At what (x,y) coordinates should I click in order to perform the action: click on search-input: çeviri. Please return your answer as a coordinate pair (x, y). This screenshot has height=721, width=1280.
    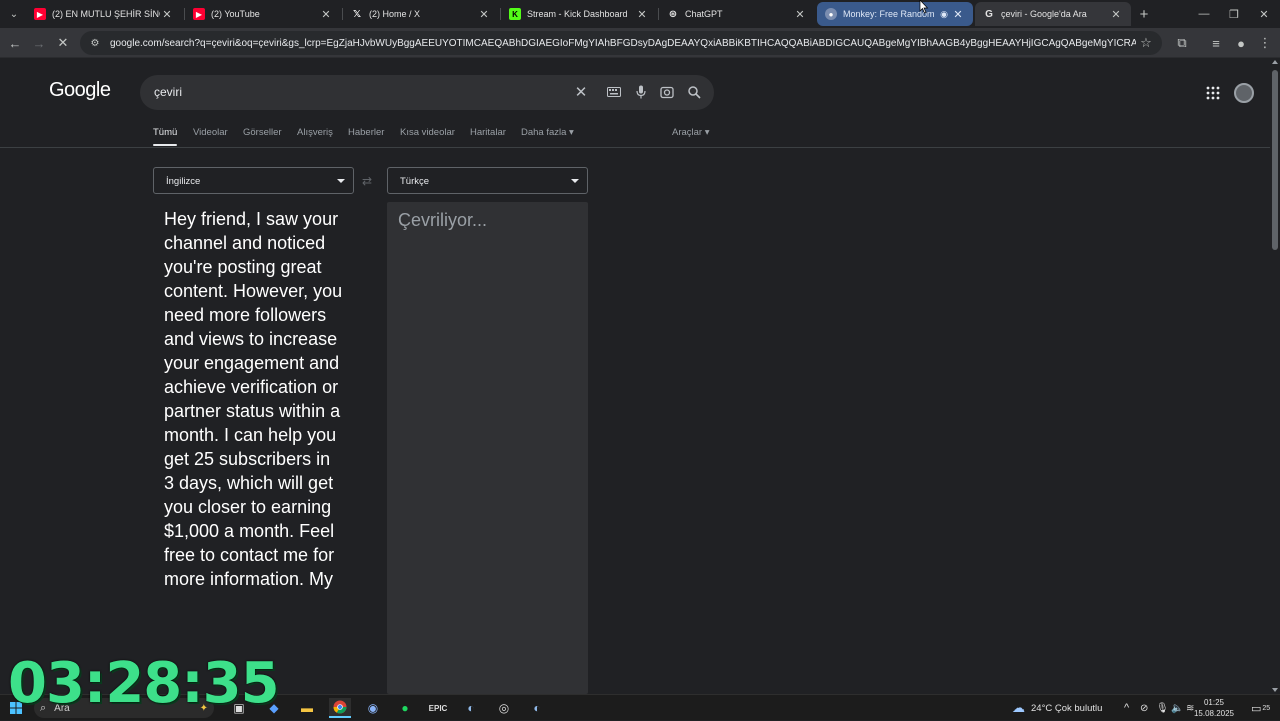
    Looking at the image, I should click on (168, 92).